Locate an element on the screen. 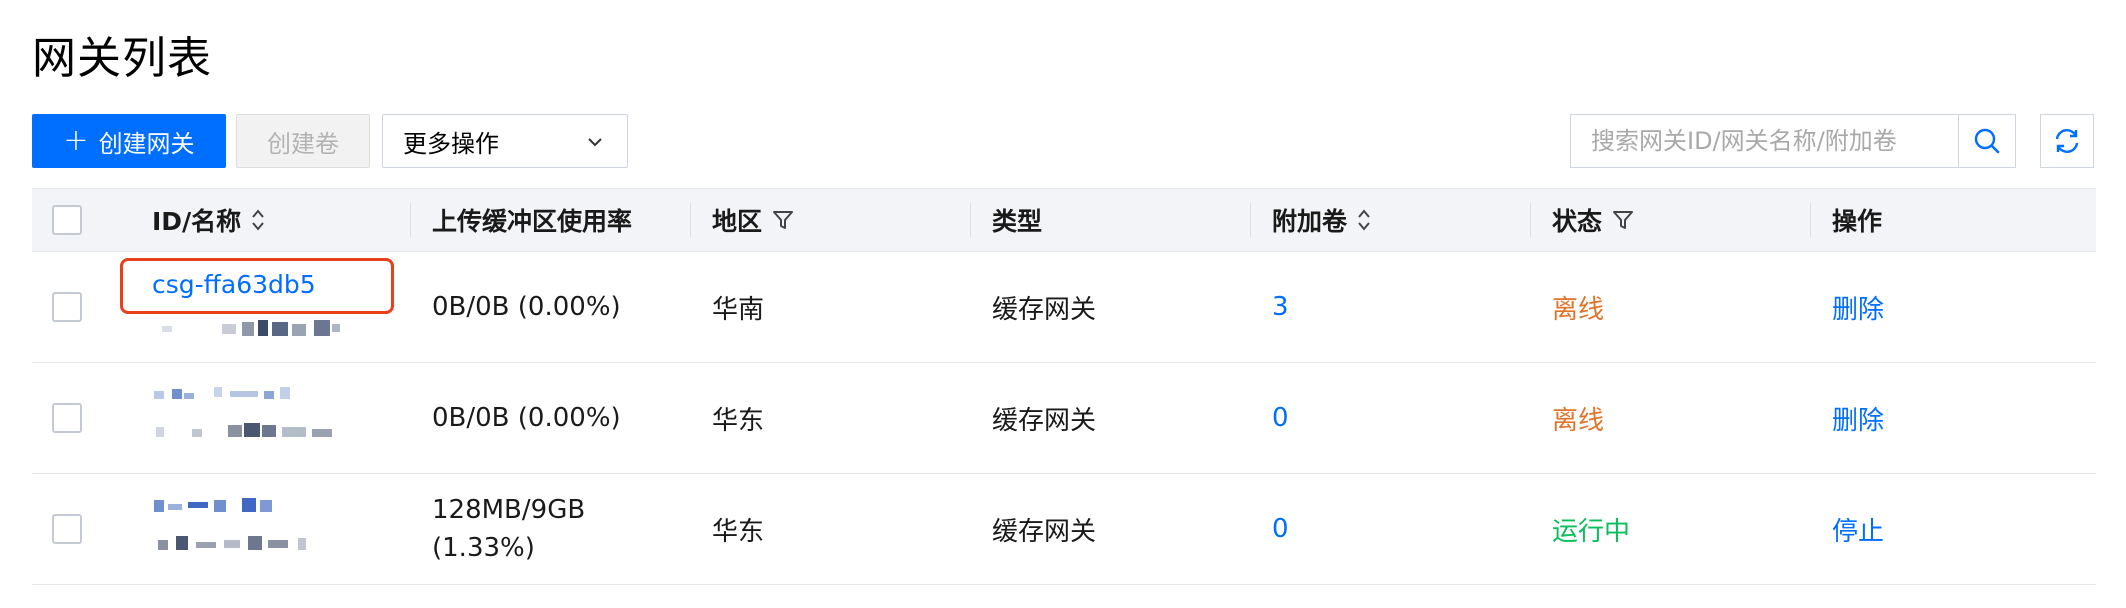 The image size is (2126, 608). usage-percent: (1.33%) is located at coordinates (483, 548).